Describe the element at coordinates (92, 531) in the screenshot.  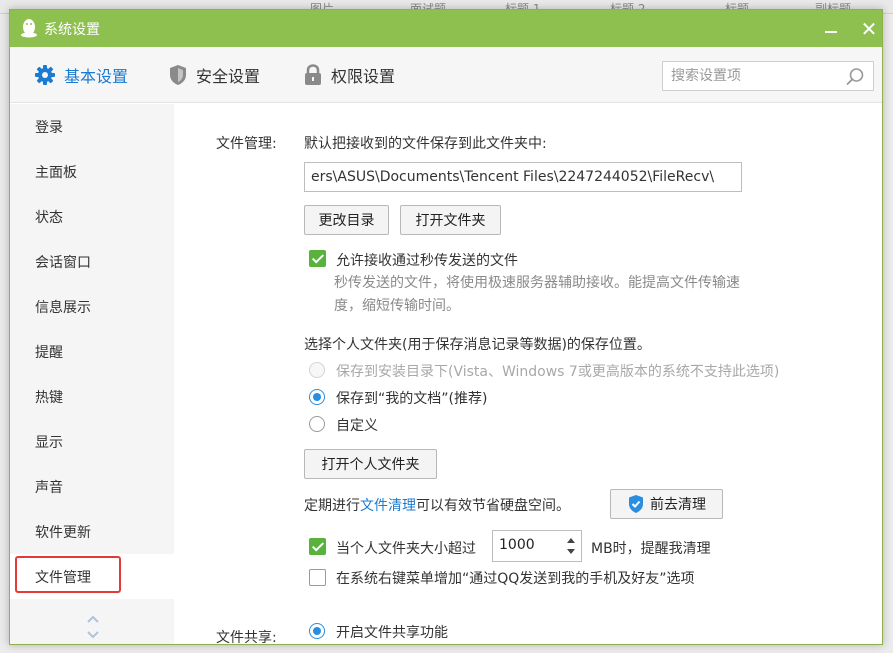
I see `sidebar-item-software-update: 软件更新` at that location.